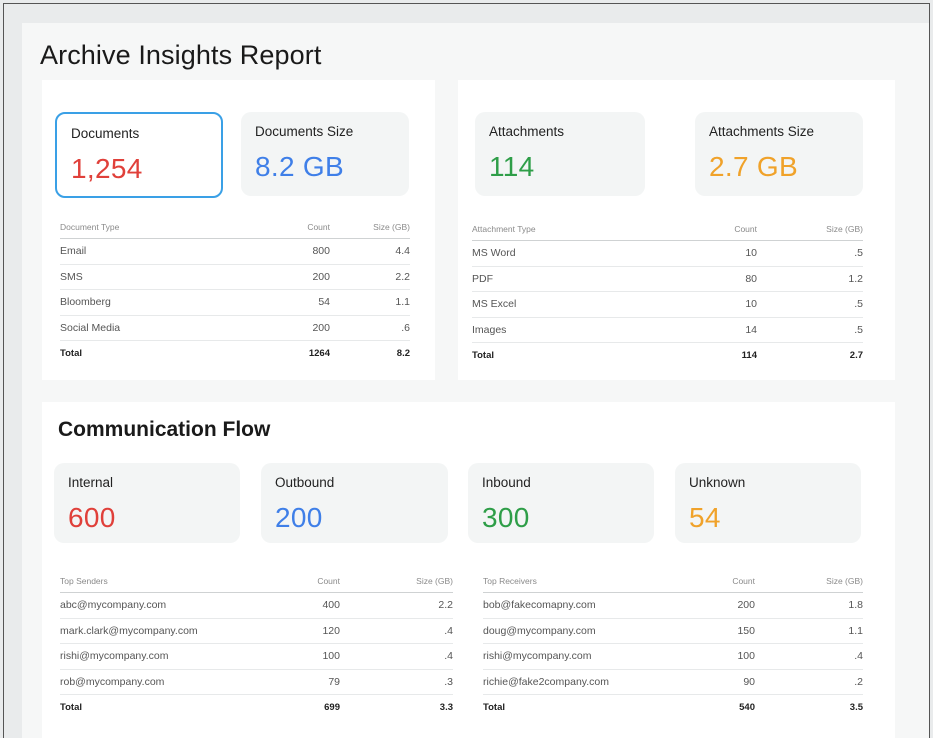 Image resolution: width=933 pixels, height=738 pixels. What do you see at coordinates (725, 631) in the screenshot?
I see `cell-count: 150` at bounding box center [725, 631].